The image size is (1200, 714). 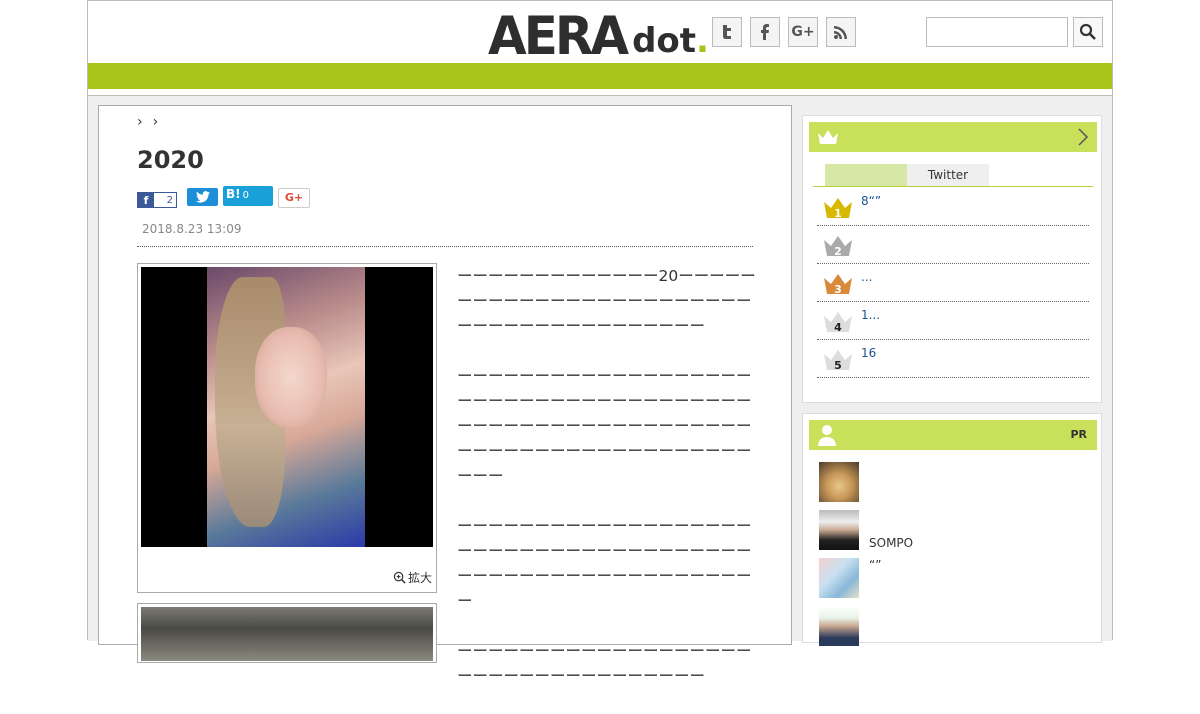 I want to click on tab-twitter: Twitter, so click(x=948, y=175).